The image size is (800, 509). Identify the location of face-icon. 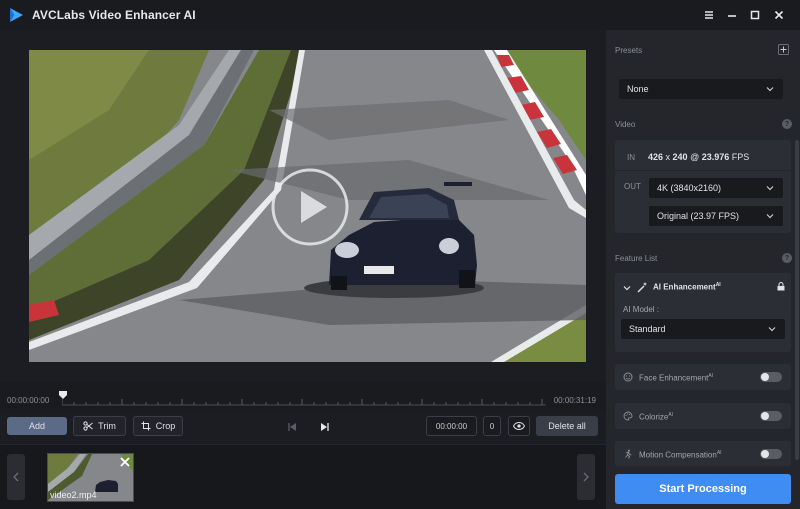
(628, 377).